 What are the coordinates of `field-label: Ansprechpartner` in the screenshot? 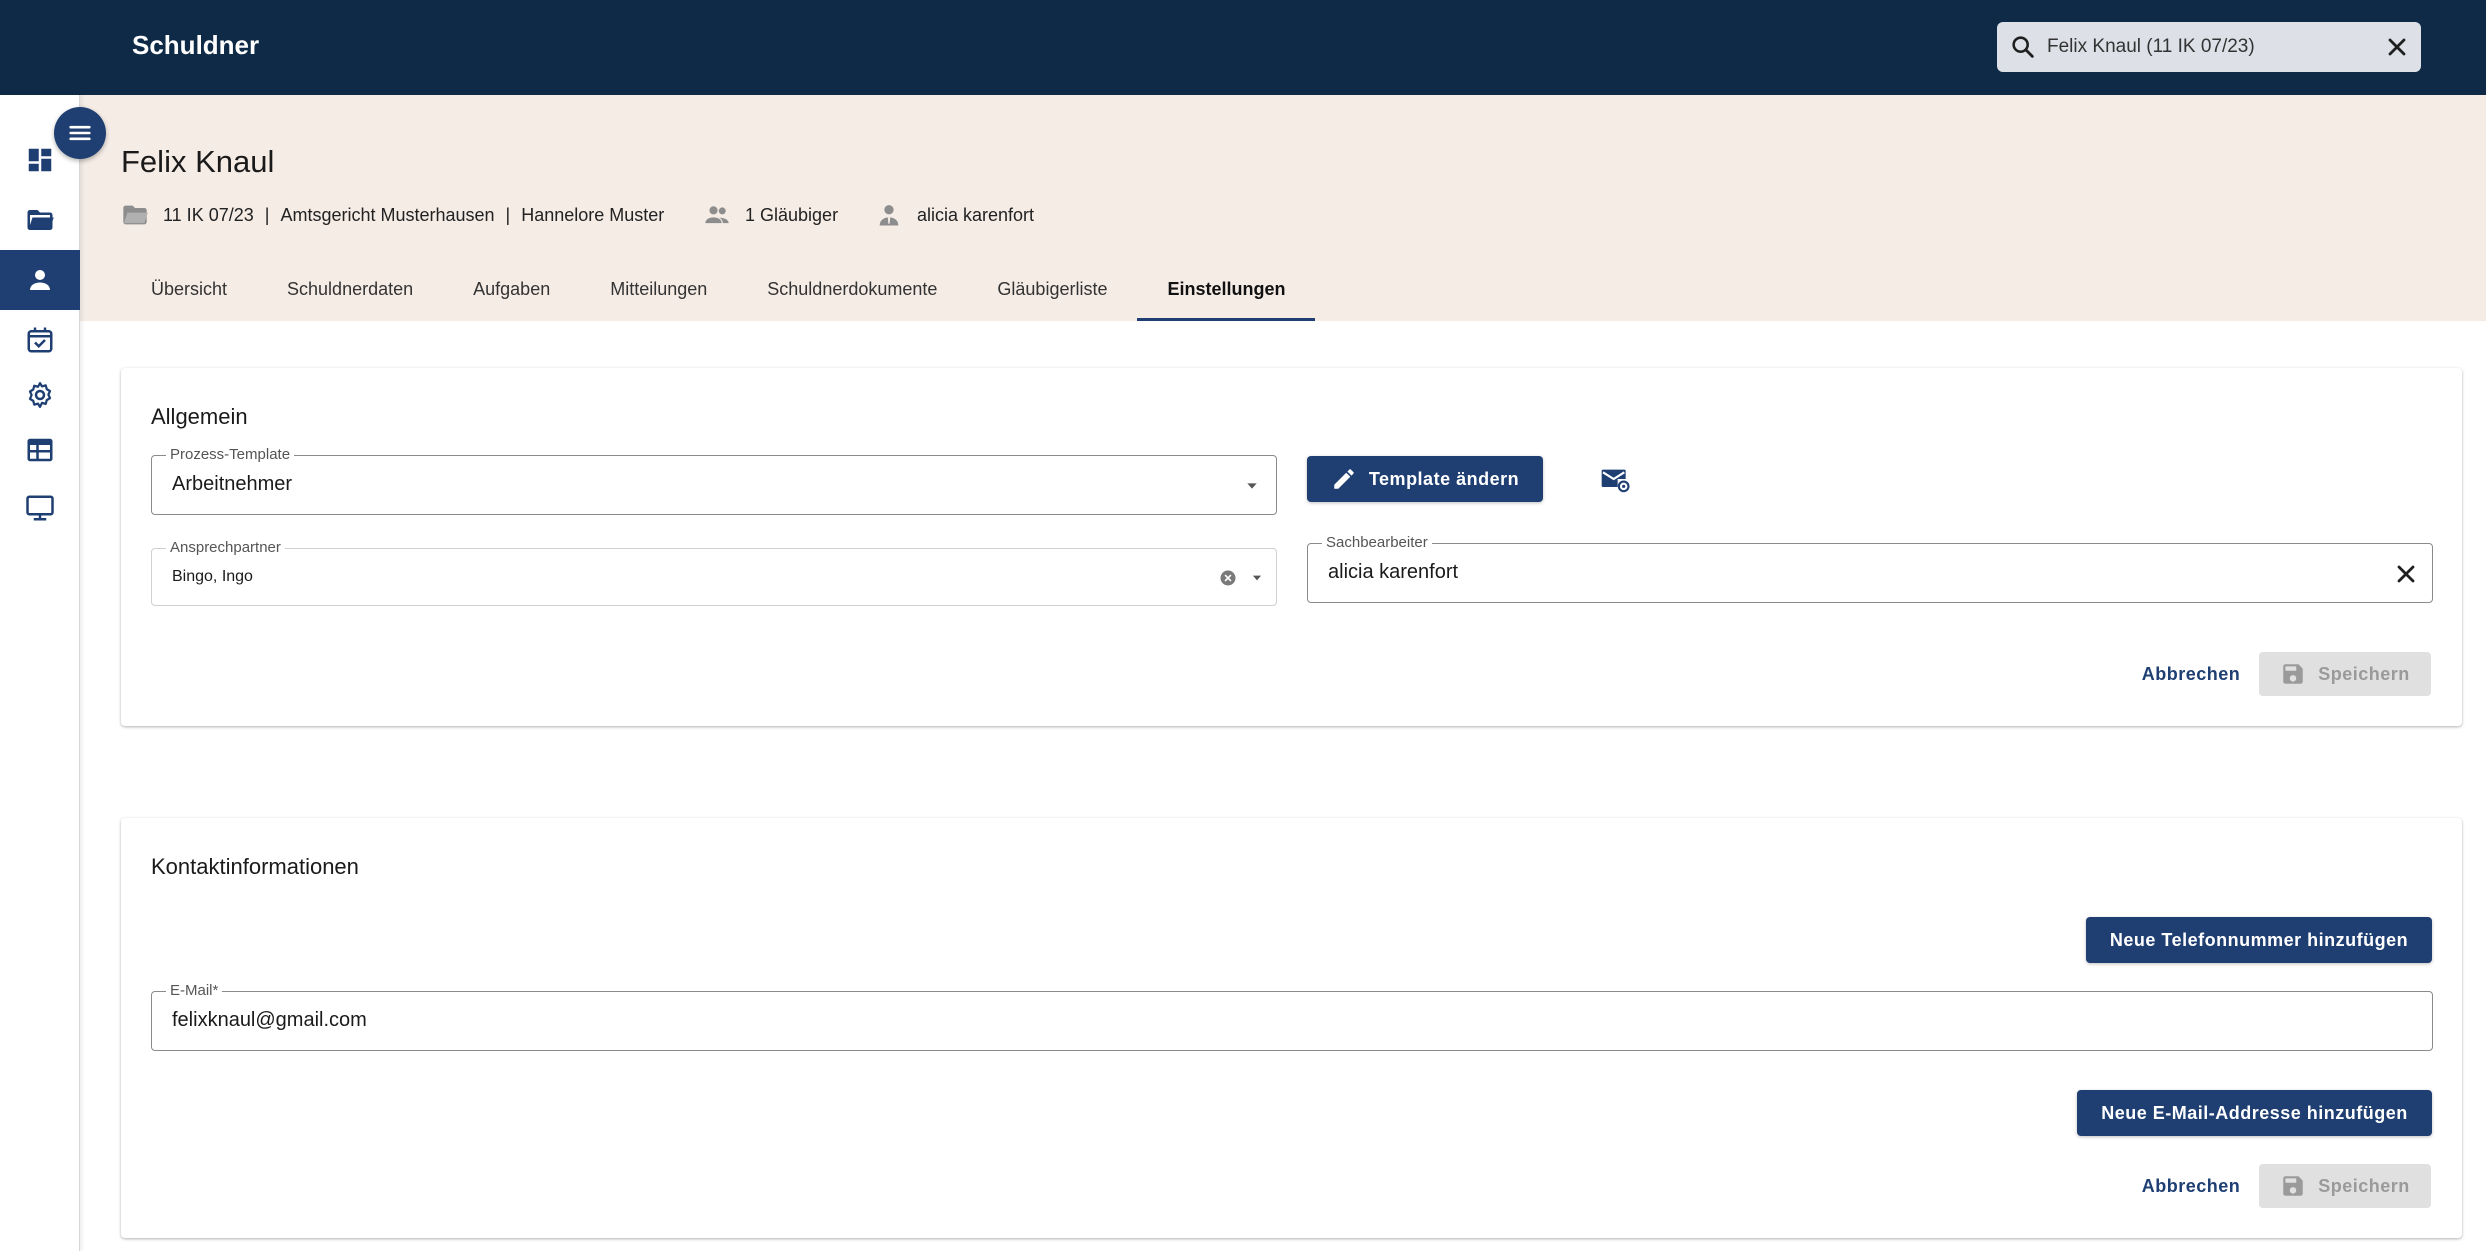 It's located at (225, 547).